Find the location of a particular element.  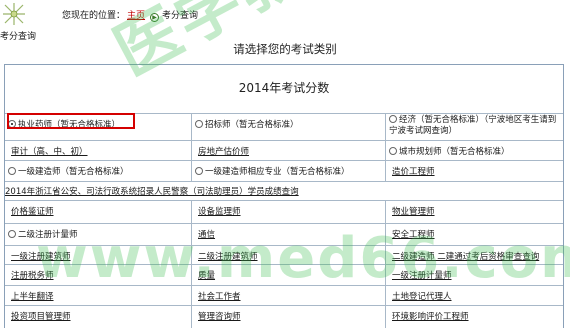

page-heading: 请选择您的考试类别 is located at coordinates (285, 49).